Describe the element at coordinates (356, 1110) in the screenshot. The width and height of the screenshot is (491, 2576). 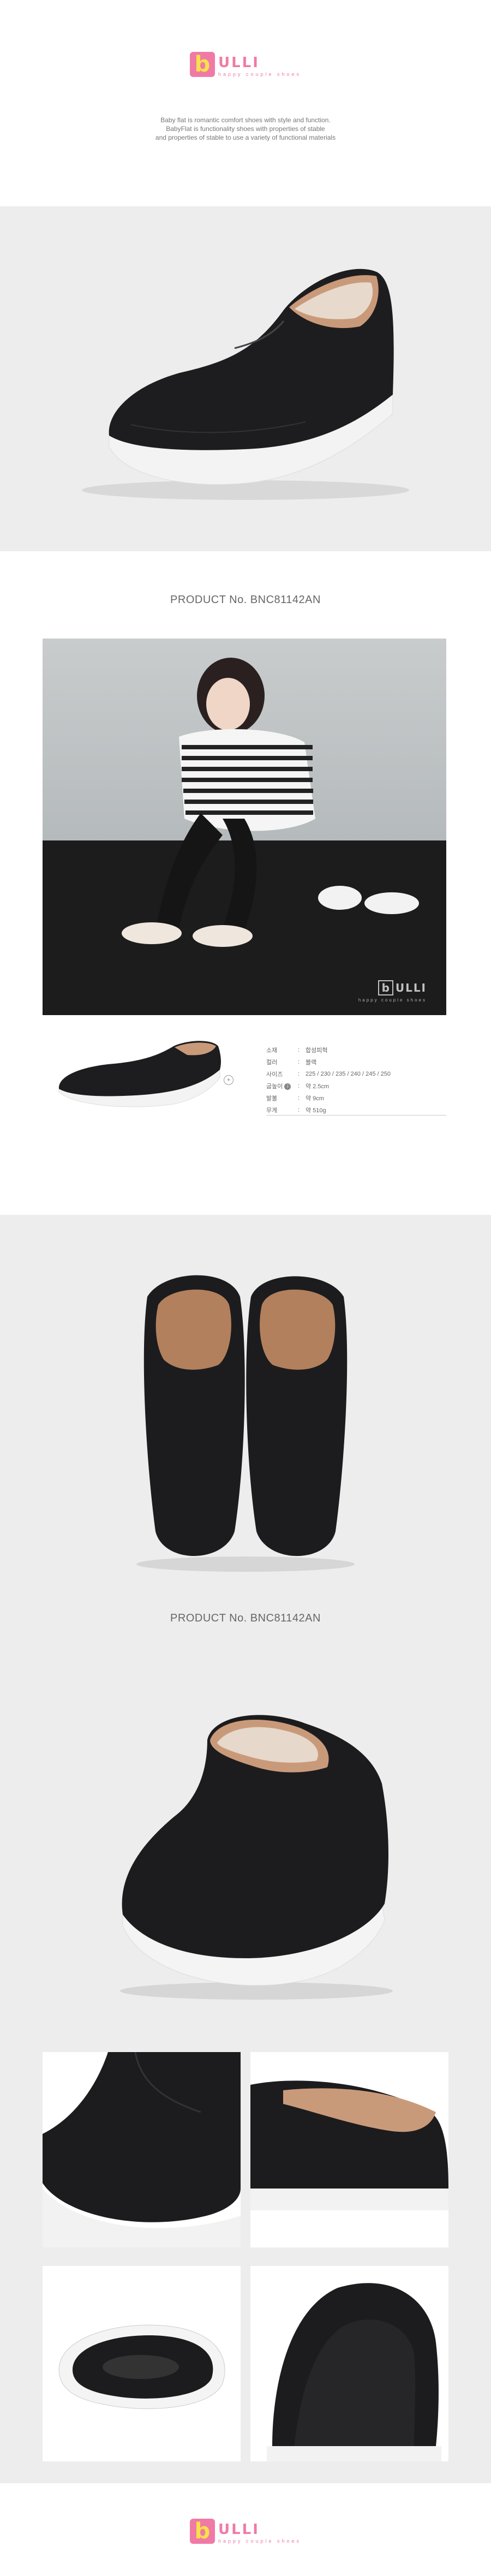
I see `spec-row-weight: 무게 : 약 510g` at that location.